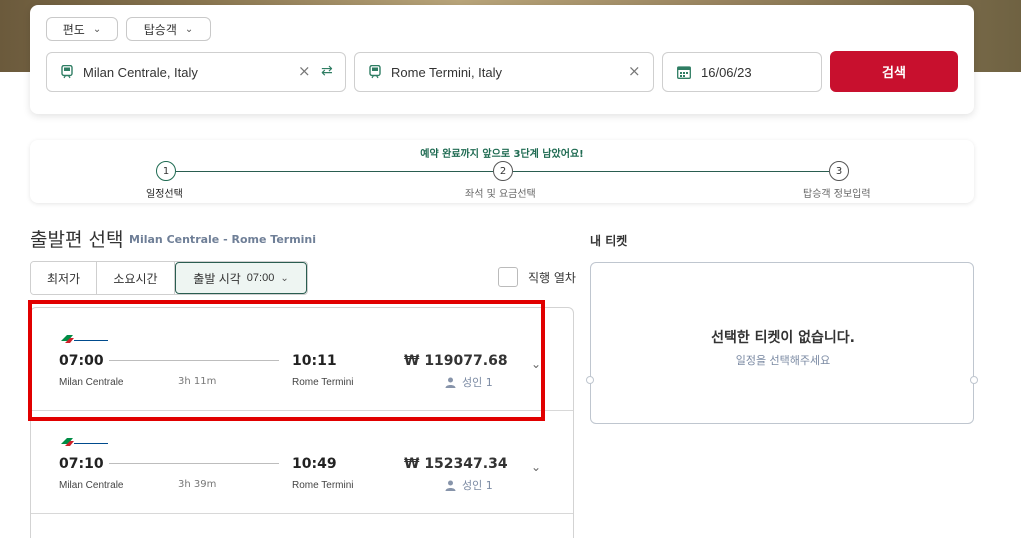 This screenshot has height=538, width=1021. What do you see at coordinates (217, 278) in the screenshot?
I see `departure-time-label: 출발 시각` at bounding box center [217, 278].